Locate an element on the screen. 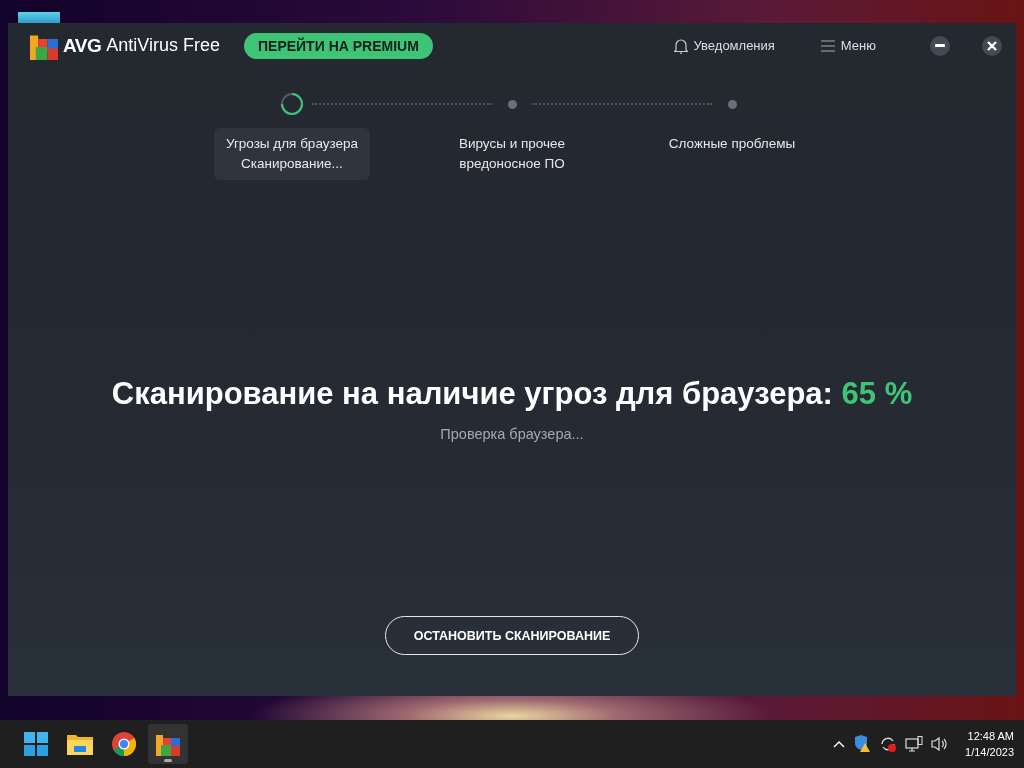 This screenshot has width=1024, height=768. app-name: AntiVirus Free is located at coordinates (163, 45).